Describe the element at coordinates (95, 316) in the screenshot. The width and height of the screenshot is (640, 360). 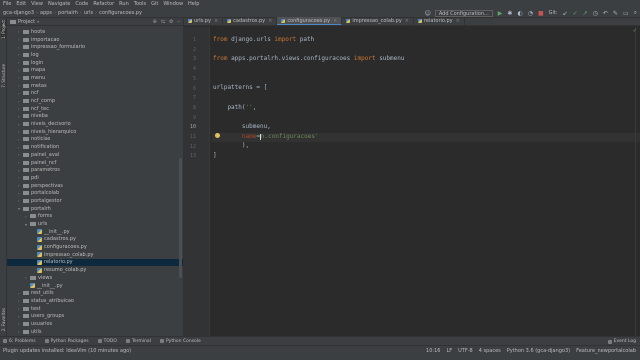
I see `tree-folder: › users_groups` at that location.